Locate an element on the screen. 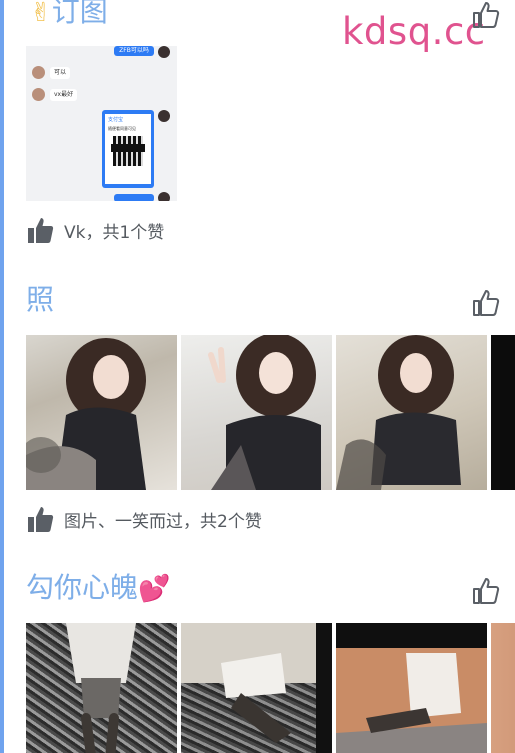  photo-grid: ZFB可以吗 可以 vx最好 支付宝 随便看同意可见 is located at coordinates (101, 123).